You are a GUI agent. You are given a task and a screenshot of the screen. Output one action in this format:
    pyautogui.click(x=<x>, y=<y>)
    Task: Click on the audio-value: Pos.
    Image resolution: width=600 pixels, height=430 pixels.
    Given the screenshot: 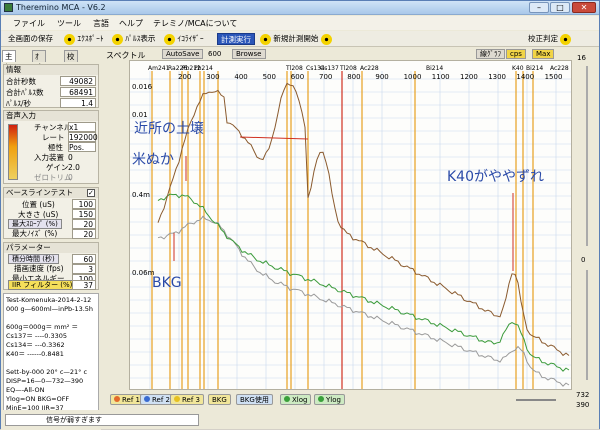 What is the action you would take?
    pyautogui.click(x=82, y=147)
    